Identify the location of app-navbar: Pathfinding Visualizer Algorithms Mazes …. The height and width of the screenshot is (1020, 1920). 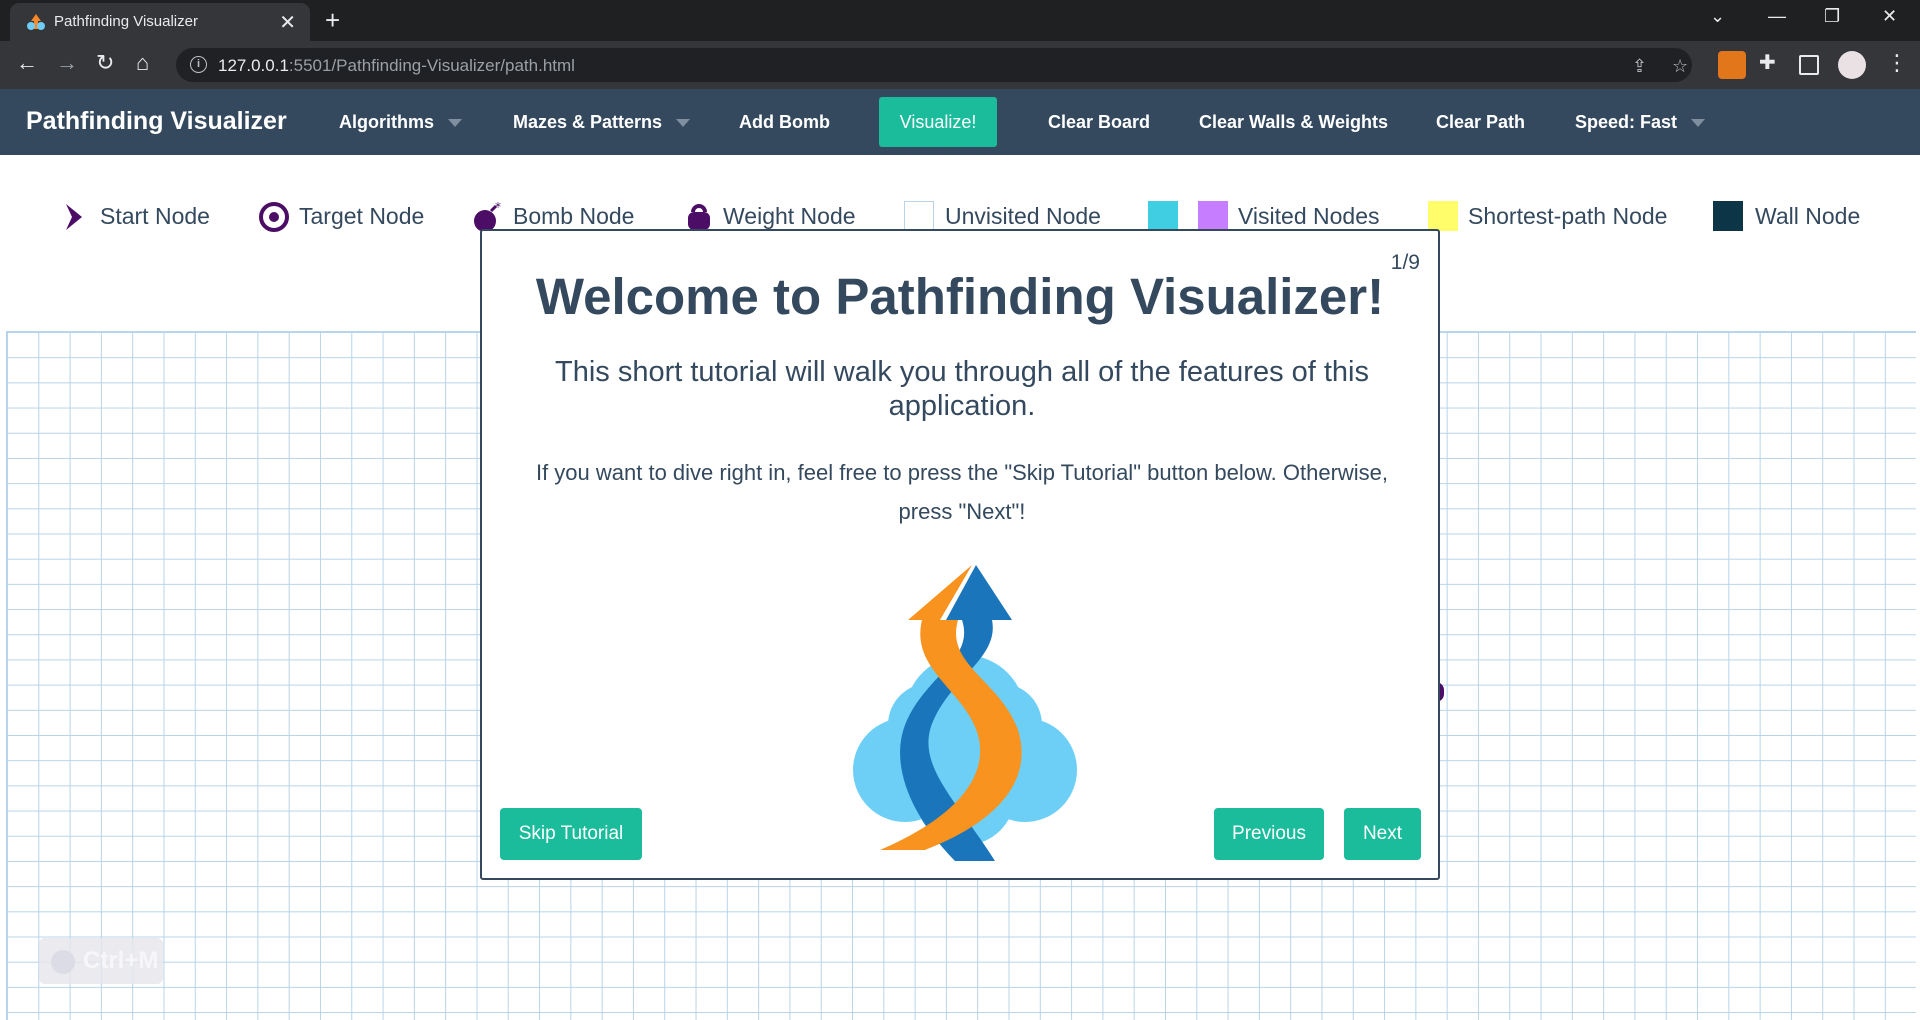
(960, 122).